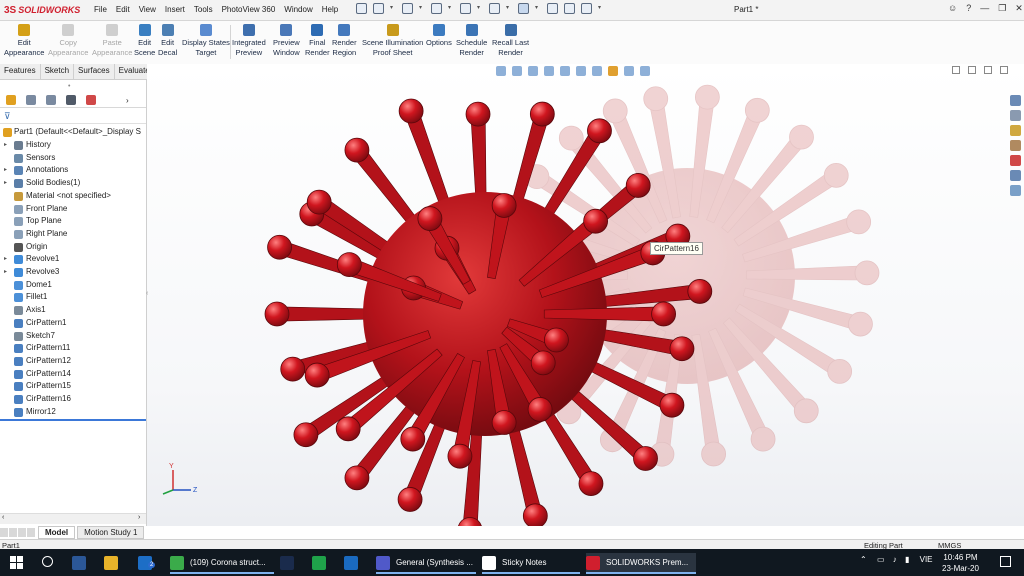  Describe the element at coordinates (84, 562) in the screenshot. I see `taskbar-word-button` at that location.